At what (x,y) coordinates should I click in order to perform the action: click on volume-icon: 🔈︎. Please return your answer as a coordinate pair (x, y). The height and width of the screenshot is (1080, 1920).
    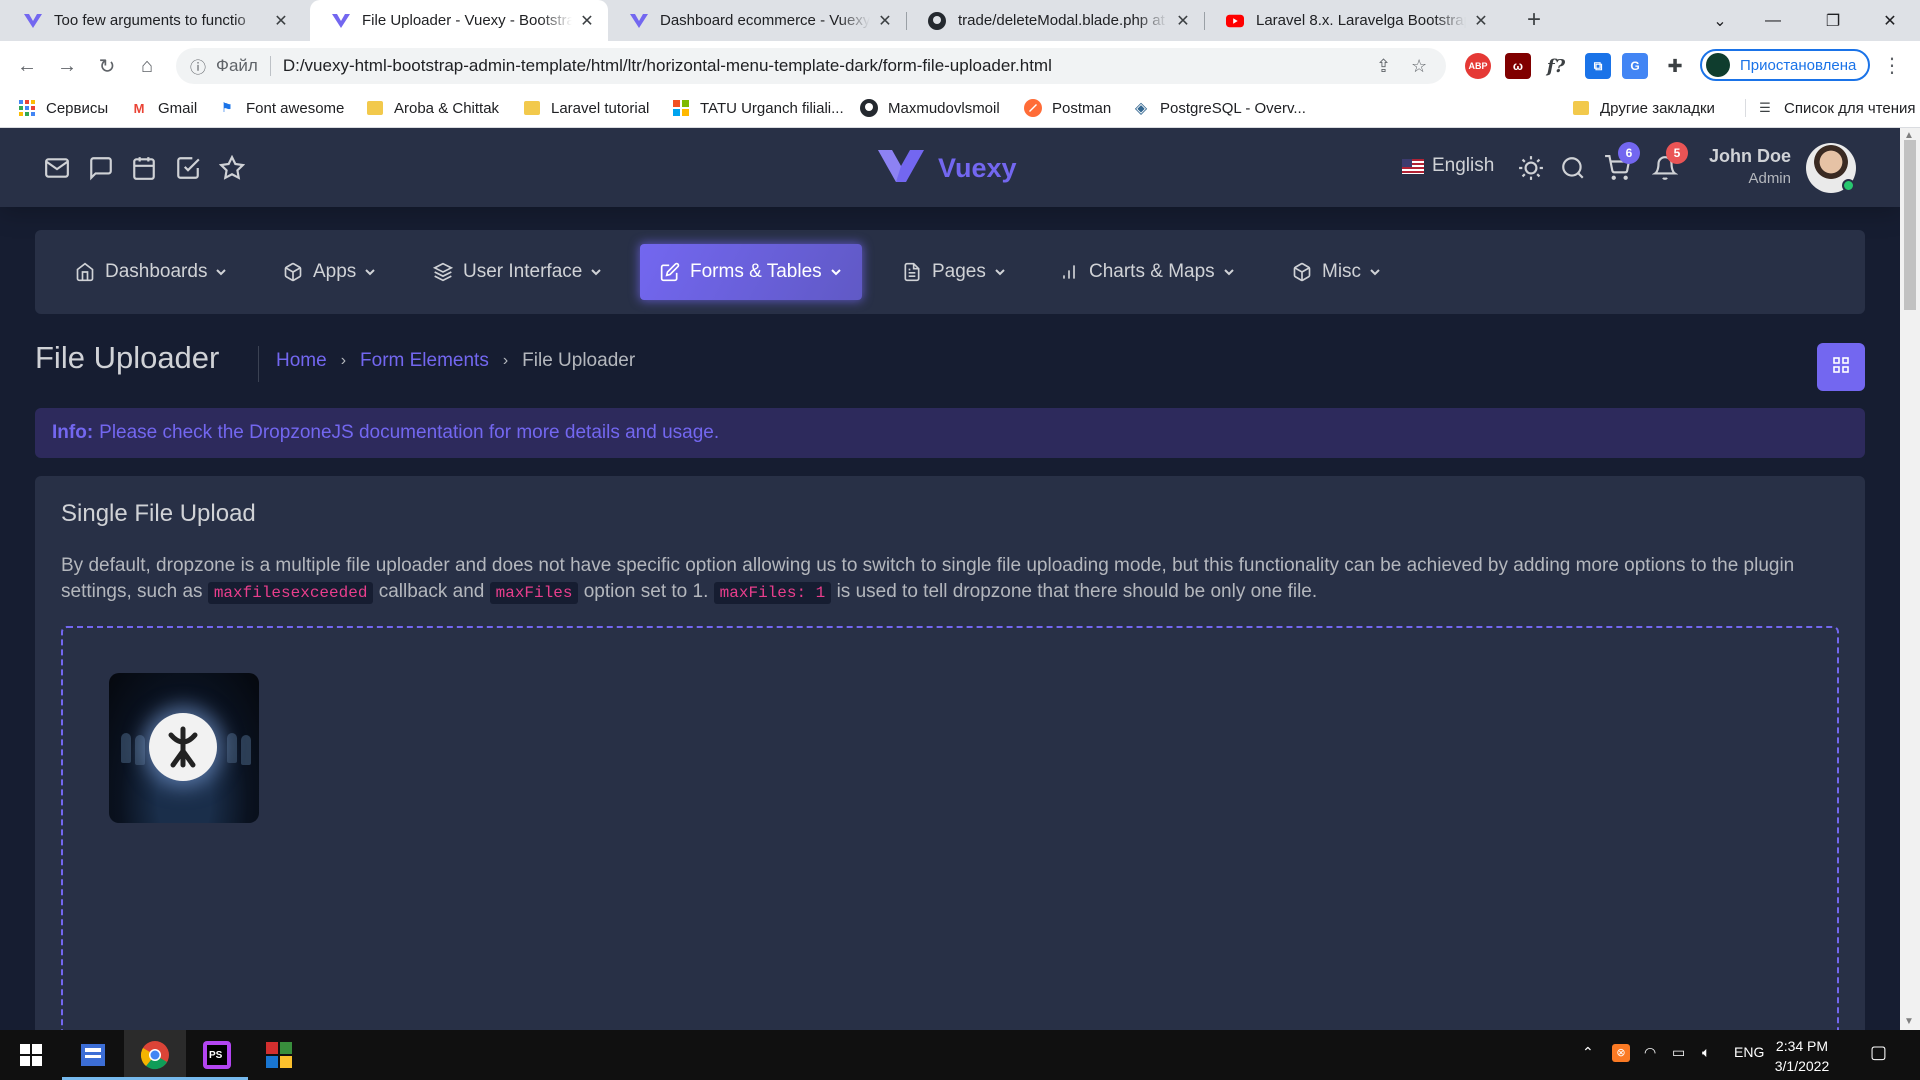
    Looking at the image, I should click on (1706, 1052).